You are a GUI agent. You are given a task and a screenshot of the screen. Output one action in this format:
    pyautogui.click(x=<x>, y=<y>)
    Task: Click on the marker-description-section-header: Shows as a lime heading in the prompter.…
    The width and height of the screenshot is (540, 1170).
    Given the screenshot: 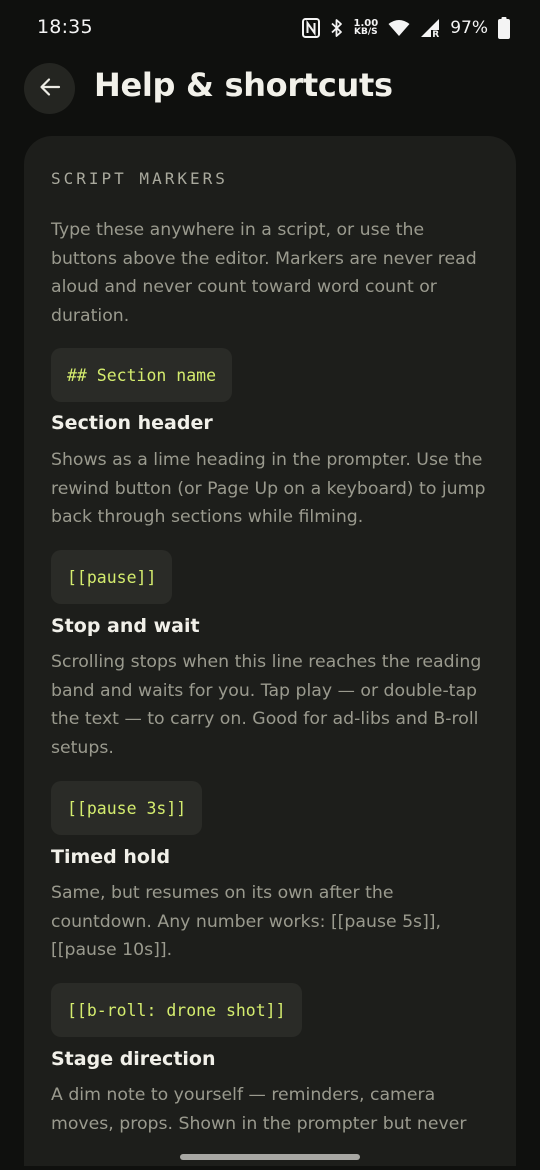 What is the action you would take?
    pyautogui.click(x=268, y=489)
    